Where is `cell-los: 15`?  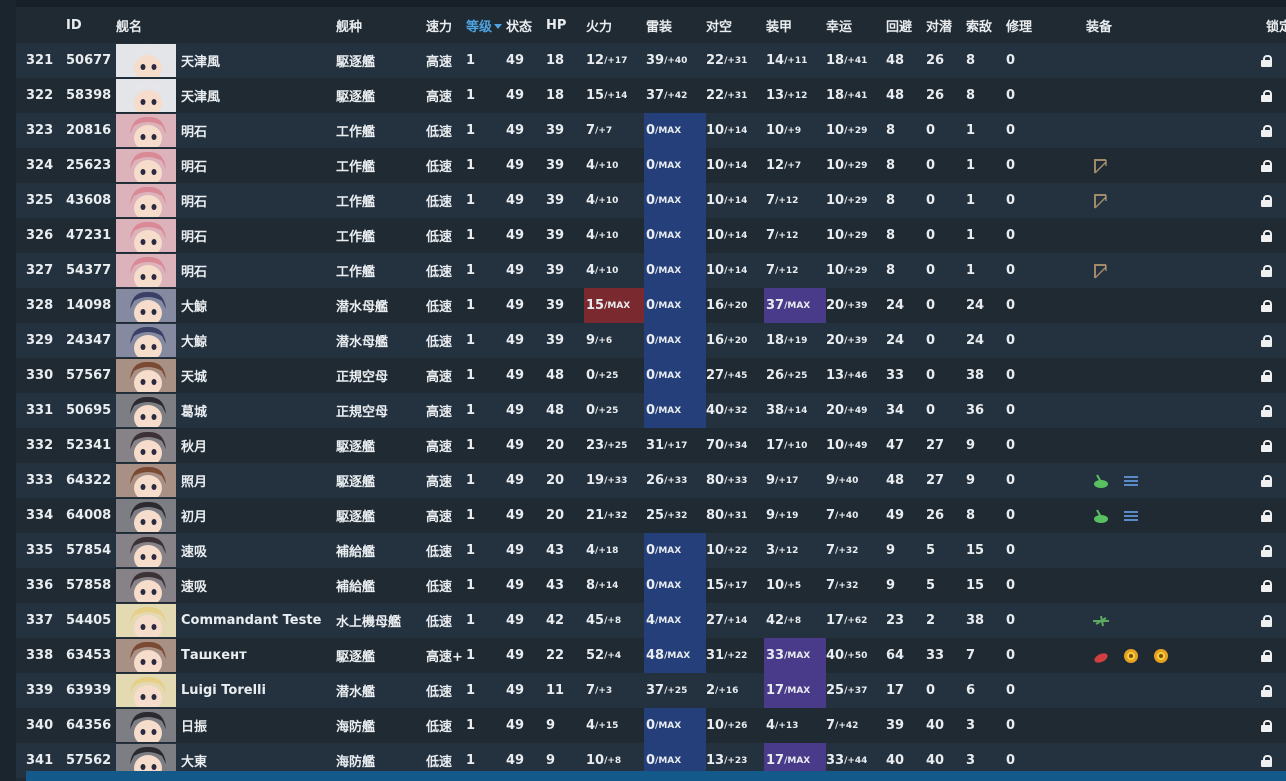 cell-los: 15 is located at coordinates (975, 585).